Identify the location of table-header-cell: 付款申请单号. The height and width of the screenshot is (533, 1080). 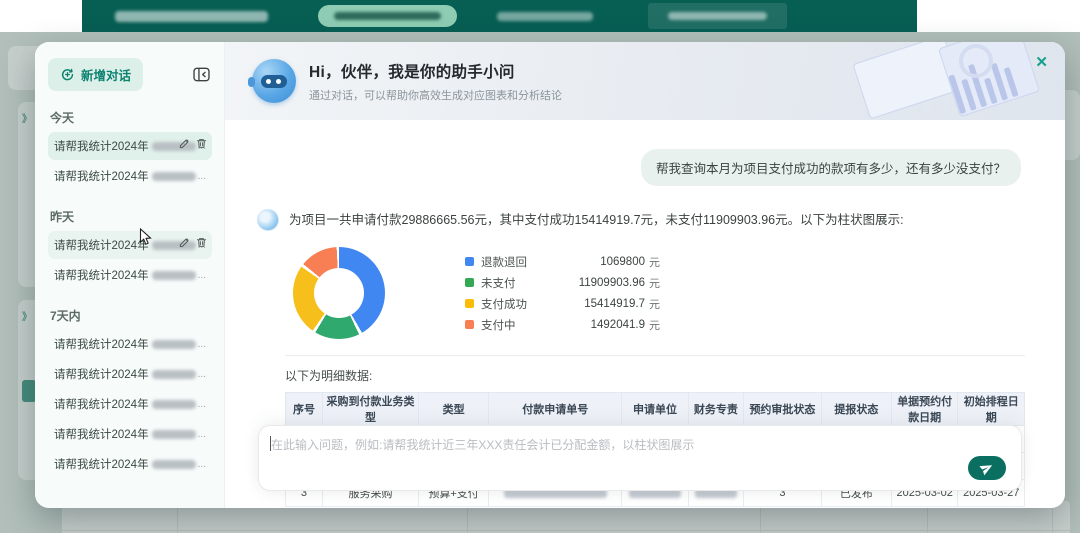
(555, 409).